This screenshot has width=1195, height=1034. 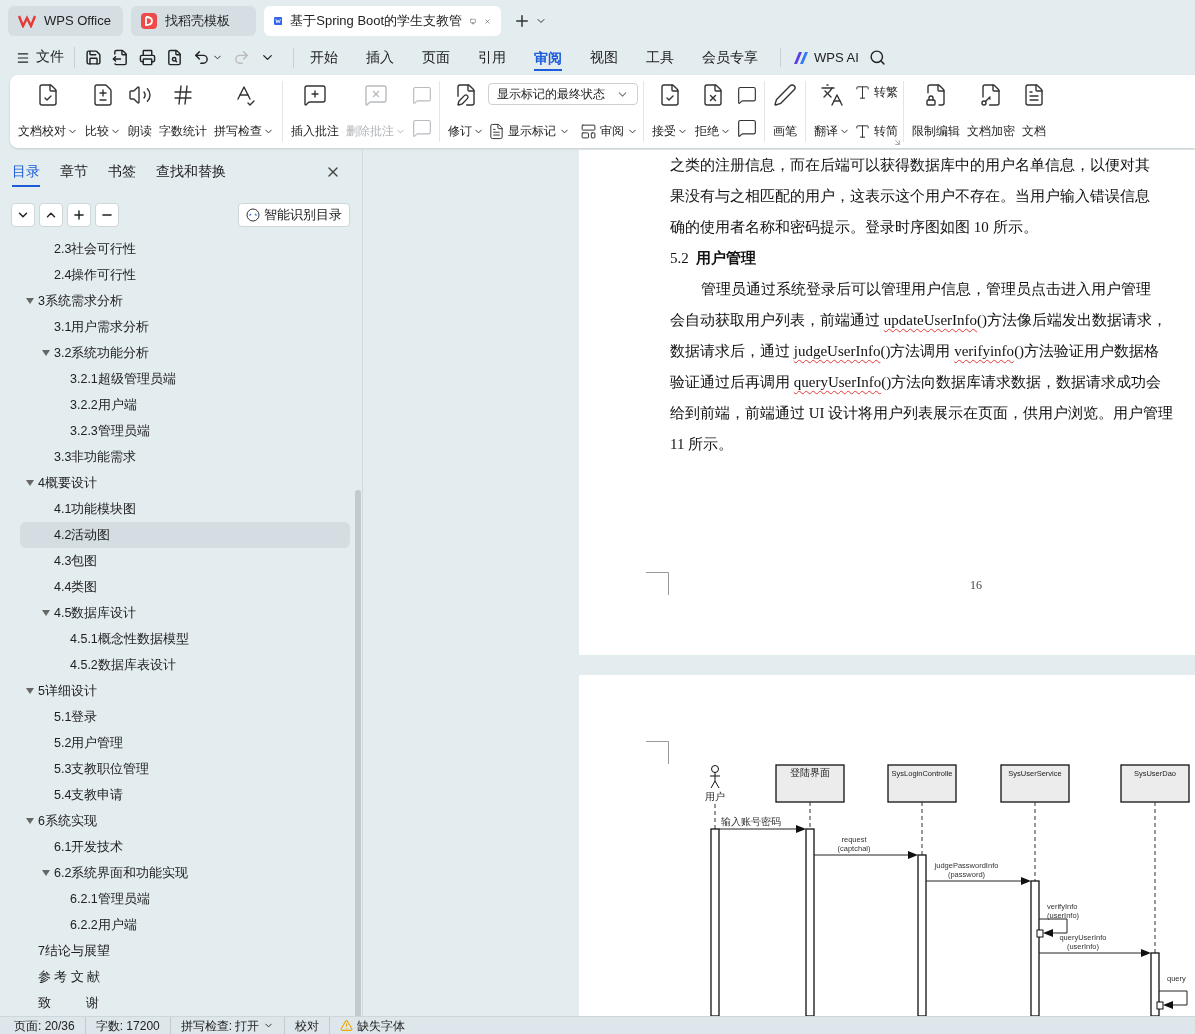 I want to click on sidebar-tab: 查找和替换, so click(x=191, y=172).